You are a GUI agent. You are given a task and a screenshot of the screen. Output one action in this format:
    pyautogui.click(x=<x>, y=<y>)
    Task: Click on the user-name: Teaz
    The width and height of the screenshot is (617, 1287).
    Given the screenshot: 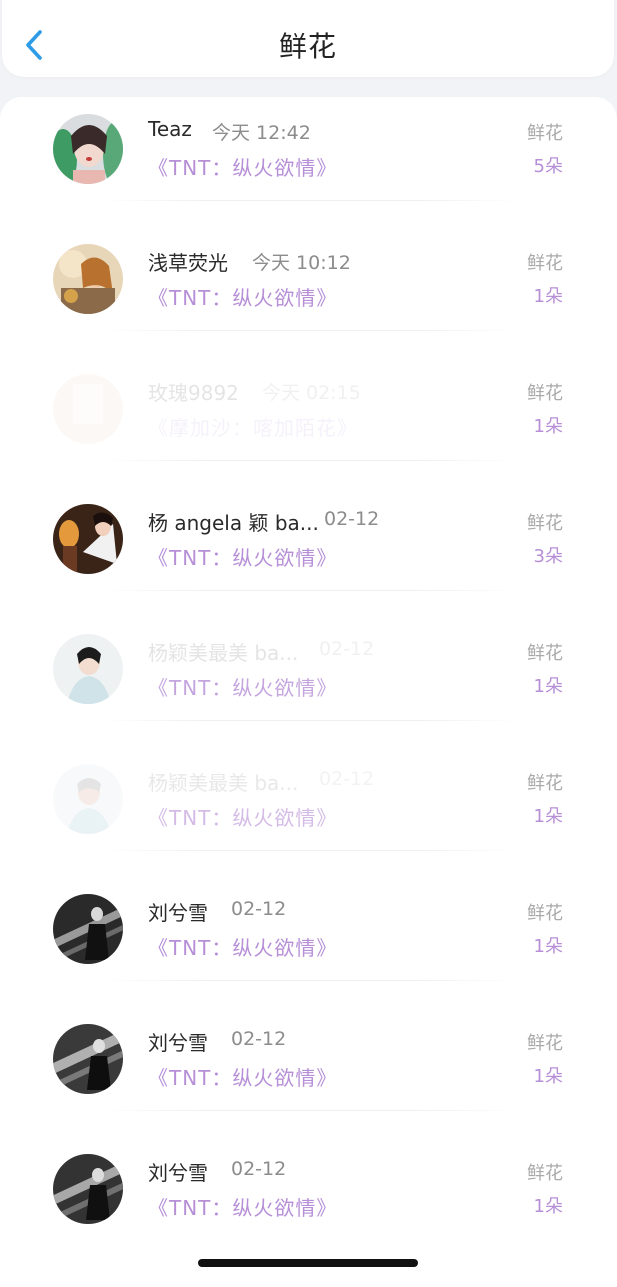 What is the action you would take?
    pyautogui.click(x=170, y=129)
    